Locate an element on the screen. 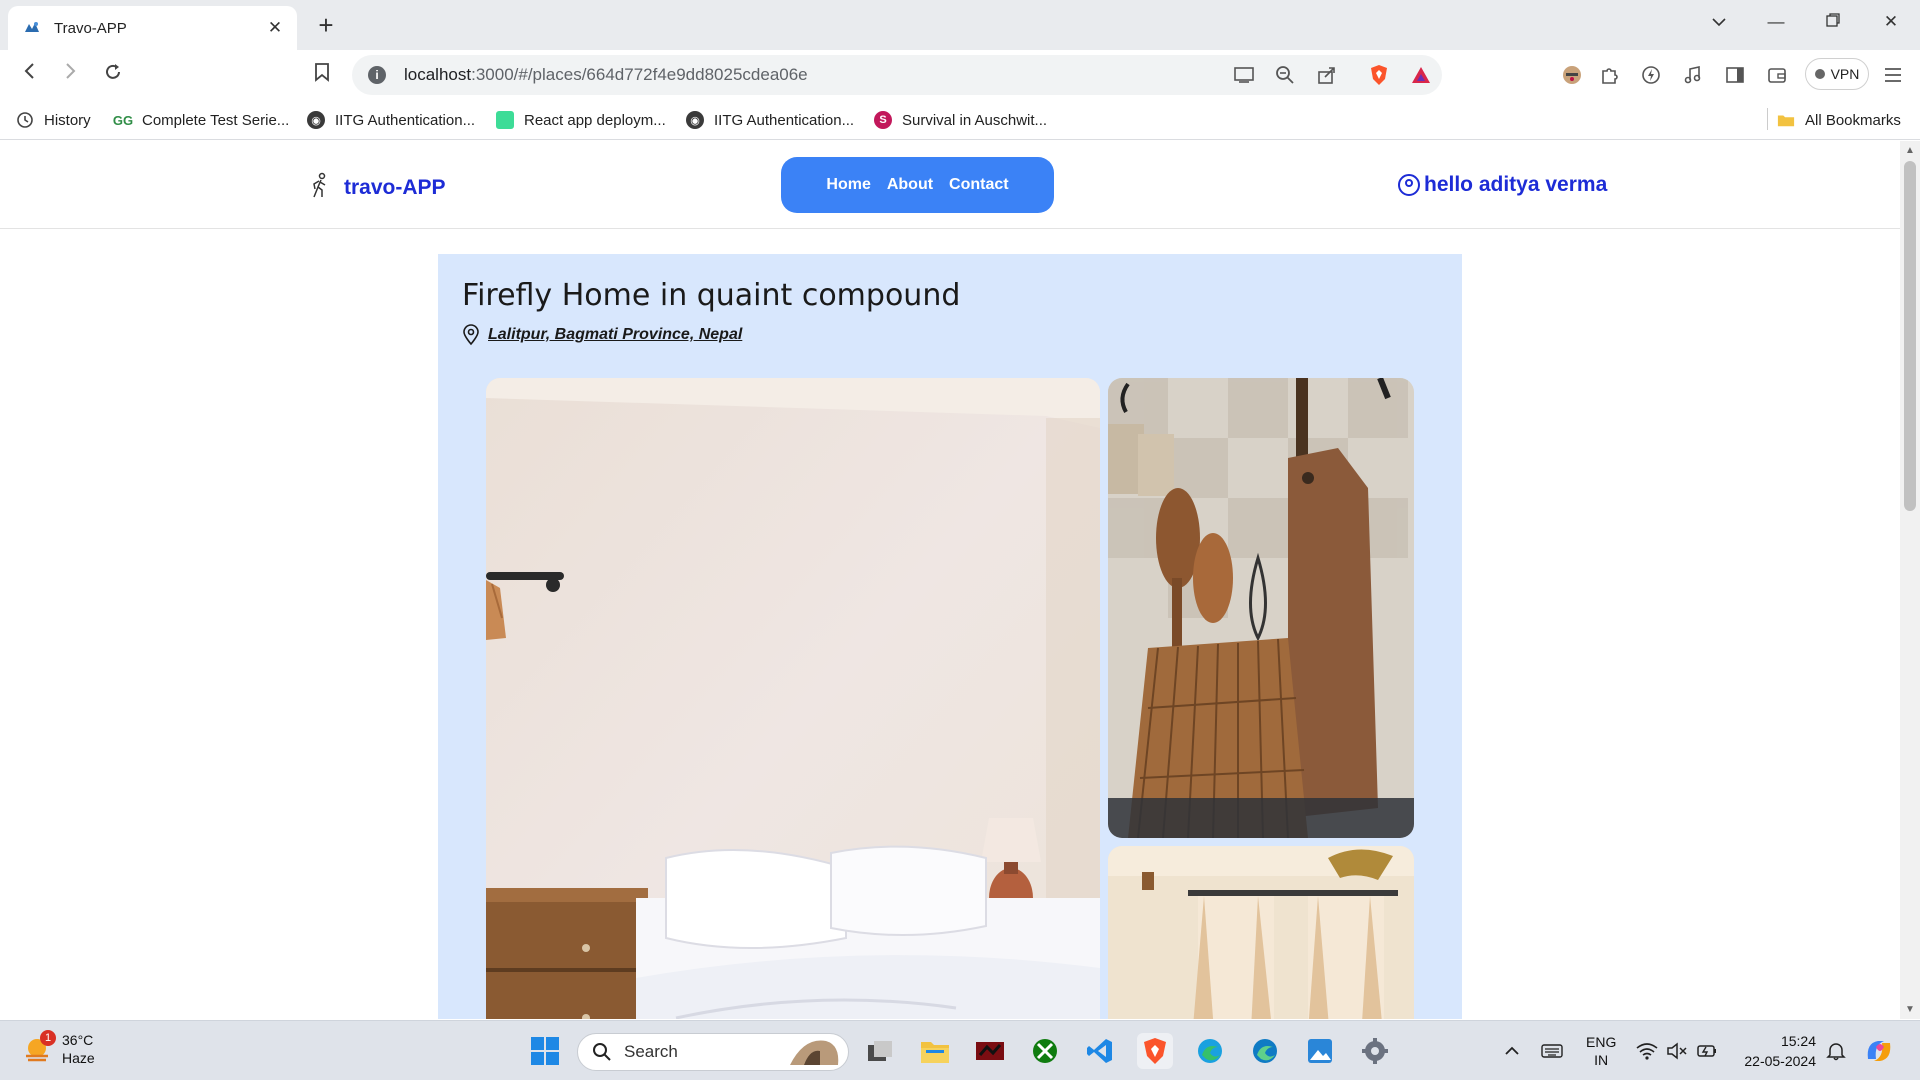 The image size is (1920, 1080). windows-start-icon is located at coordinates (545, 1051).